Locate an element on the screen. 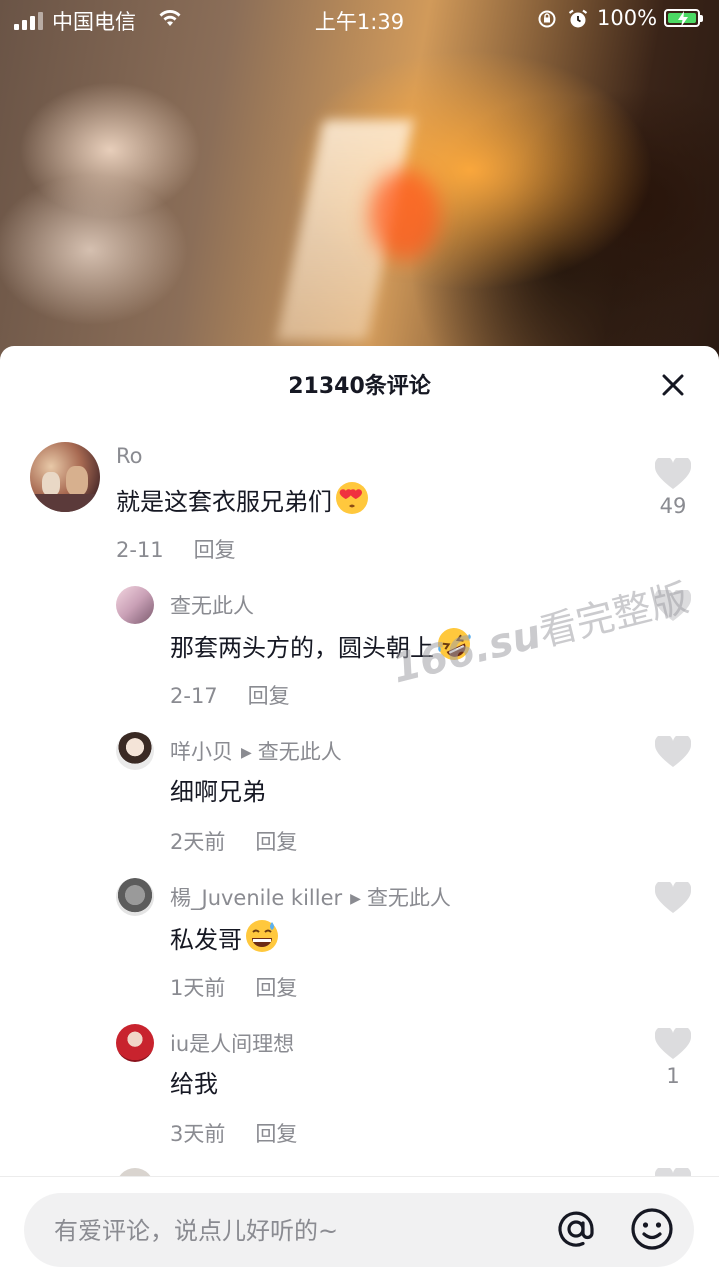  comment-date: 2-17 is located at coordinates (194, 696).